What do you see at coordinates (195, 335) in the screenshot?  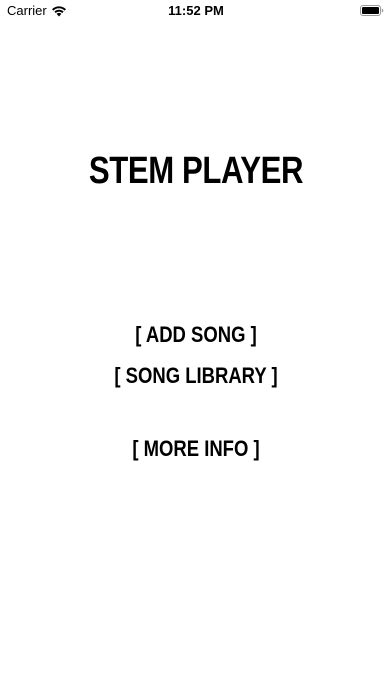 I see `add-song-button: [ ADD SONG ]` at bounding box center [195, 335].